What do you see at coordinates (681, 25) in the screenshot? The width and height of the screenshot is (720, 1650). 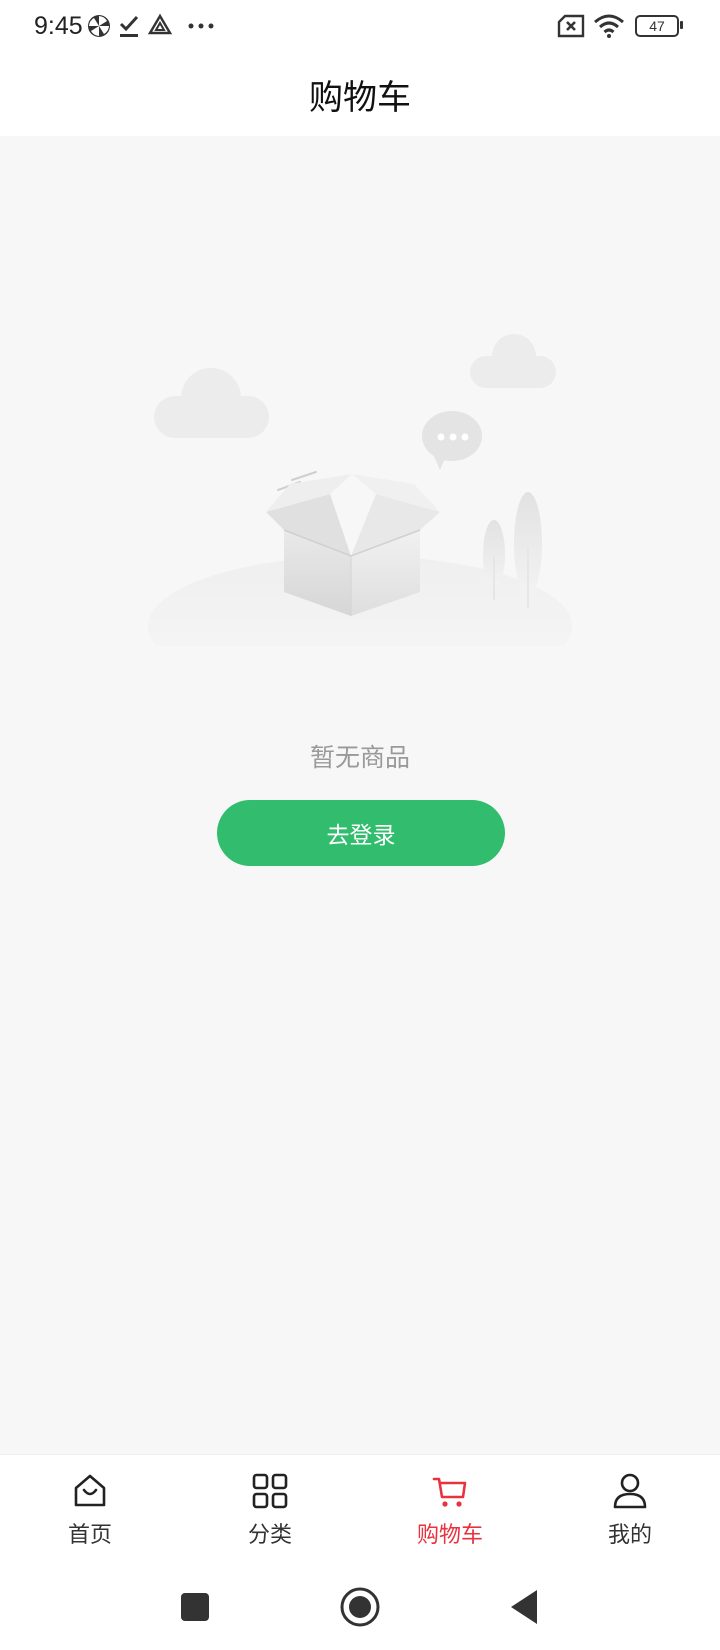 I see `battery-tip` at bounding box center [681, 25].